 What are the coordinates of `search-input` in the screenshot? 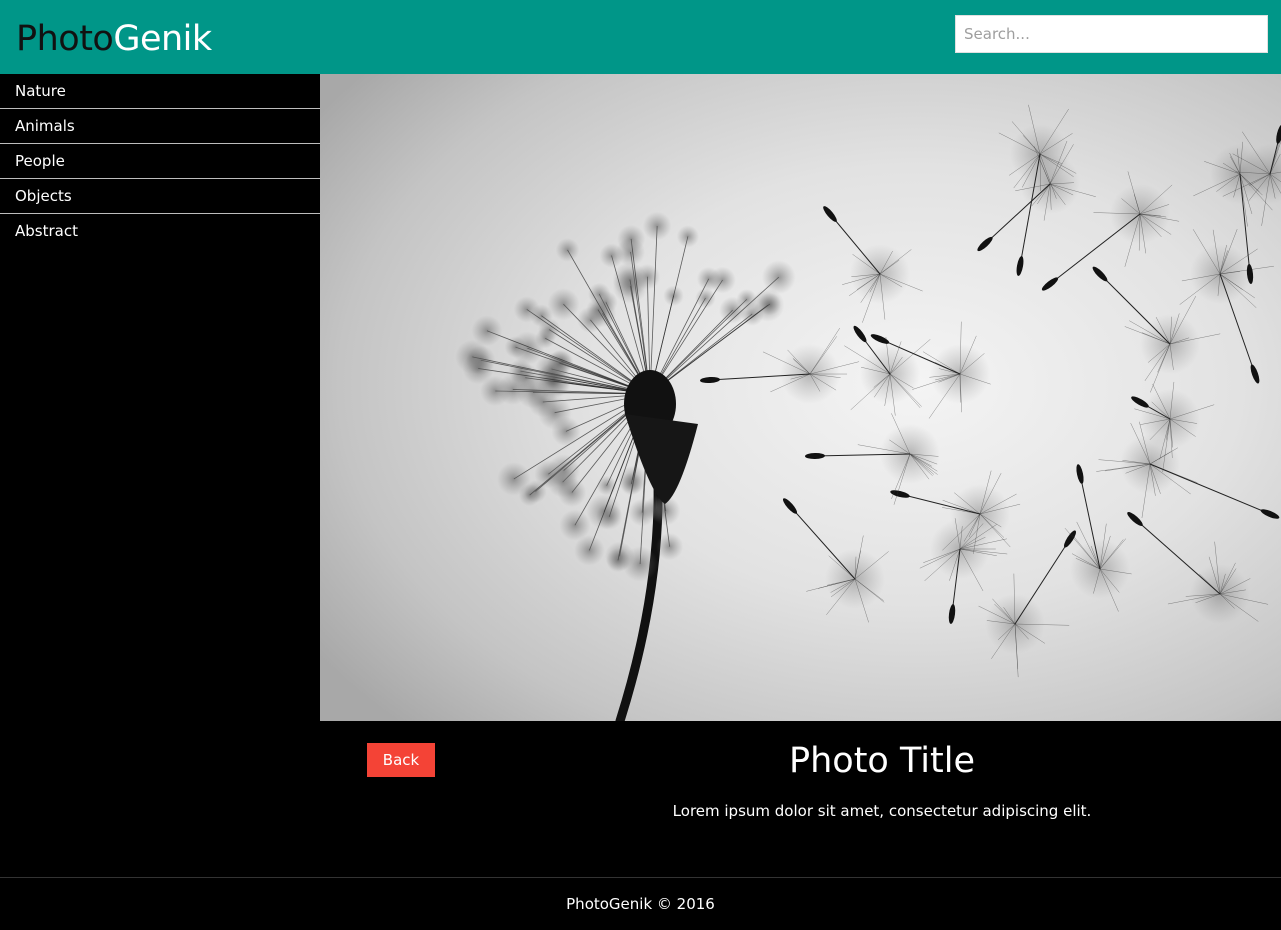 It's located at (1111, 34).